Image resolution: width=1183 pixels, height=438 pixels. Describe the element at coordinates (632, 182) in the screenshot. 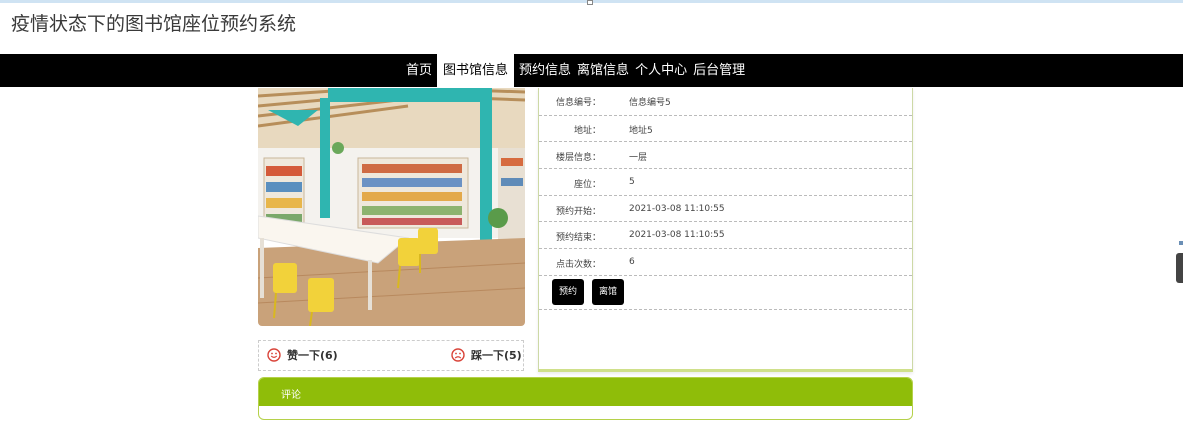

I see `detail-value: 5` at that location.